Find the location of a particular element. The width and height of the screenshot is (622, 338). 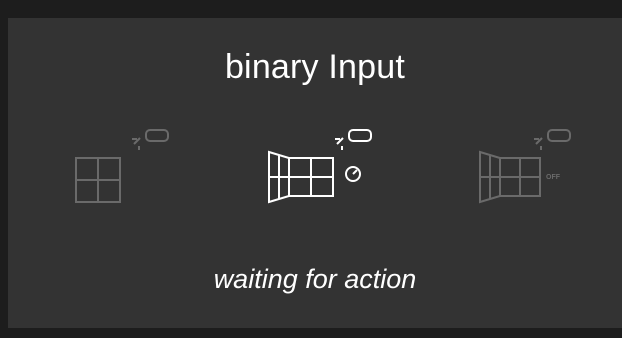

window-closed-icon is located at coordinates (122, 166).